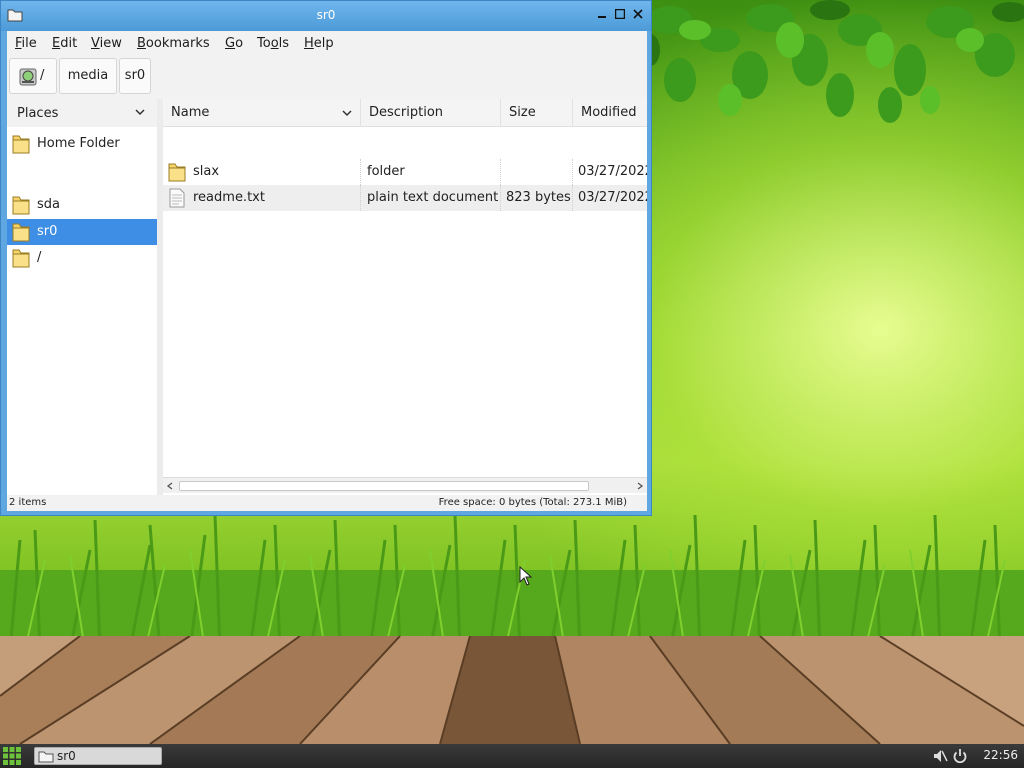 This screenshot has width=1024, height=768. What do you see at coordinates (64, 43) in the screenshot?
I see `menu-edit: Edit` at bounding box center [64, 43].